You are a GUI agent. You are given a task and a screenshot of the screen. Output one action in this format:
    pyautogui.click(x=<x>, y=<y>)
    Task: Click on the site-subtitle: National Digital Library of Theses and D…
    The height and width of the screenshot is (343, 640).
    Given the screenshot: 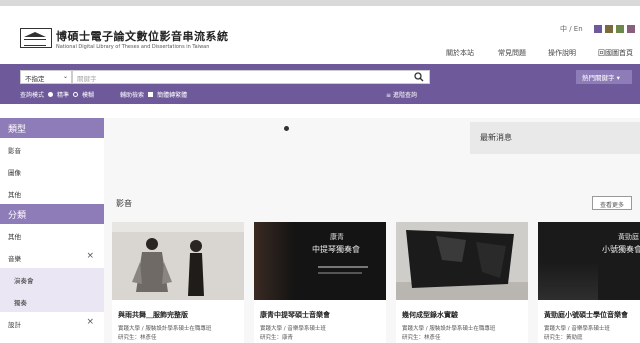 What is the action you would take?
    pyautogui.click(x=133, y=47)
    